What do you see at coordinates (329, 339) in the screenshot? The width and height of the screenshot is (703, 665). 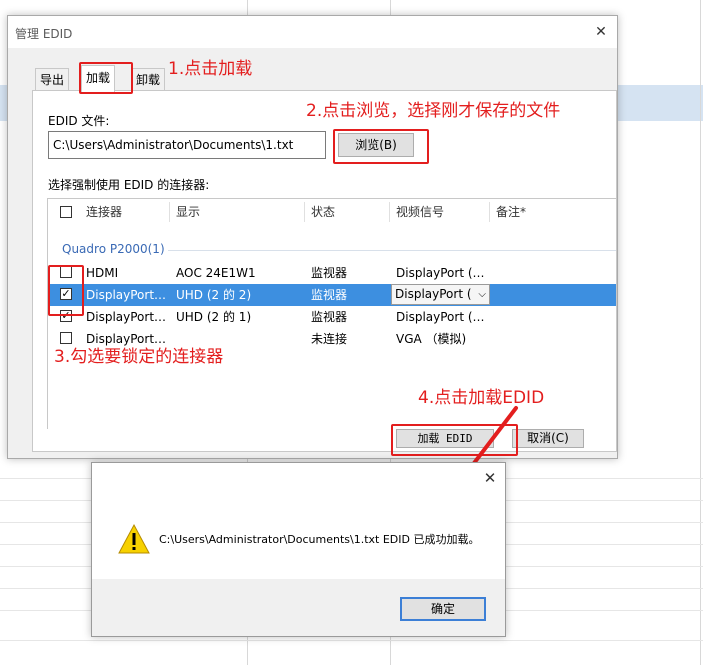 I see `row-status: 未连接` at bounding box center [329, 339].